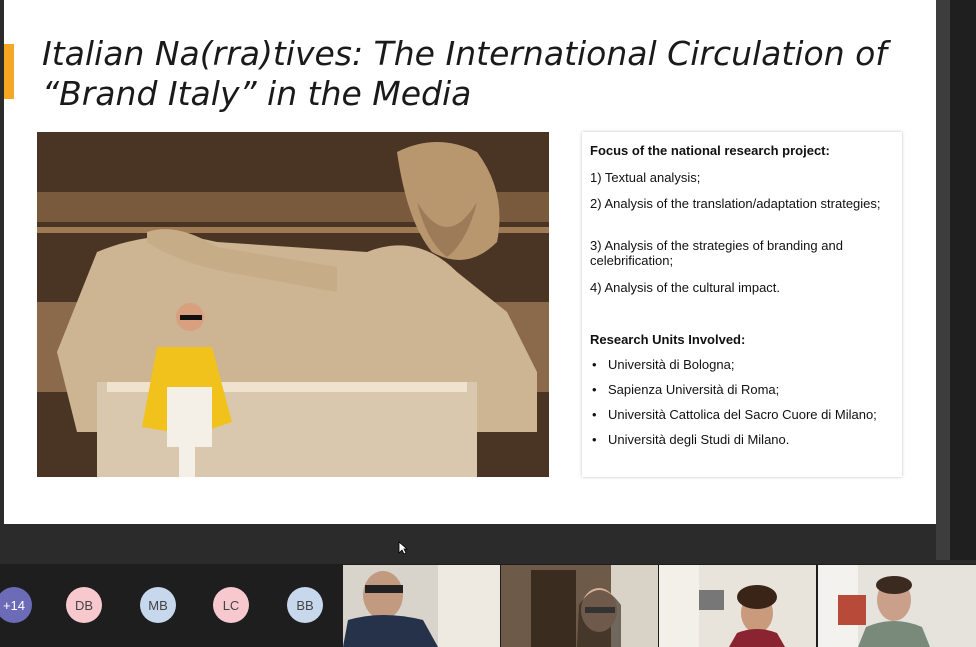 The height and width of the screenshot is (647, 976). Describe the element at coordinates (963, 280) in the screenshot. I see `side-panel-edge` at that location.